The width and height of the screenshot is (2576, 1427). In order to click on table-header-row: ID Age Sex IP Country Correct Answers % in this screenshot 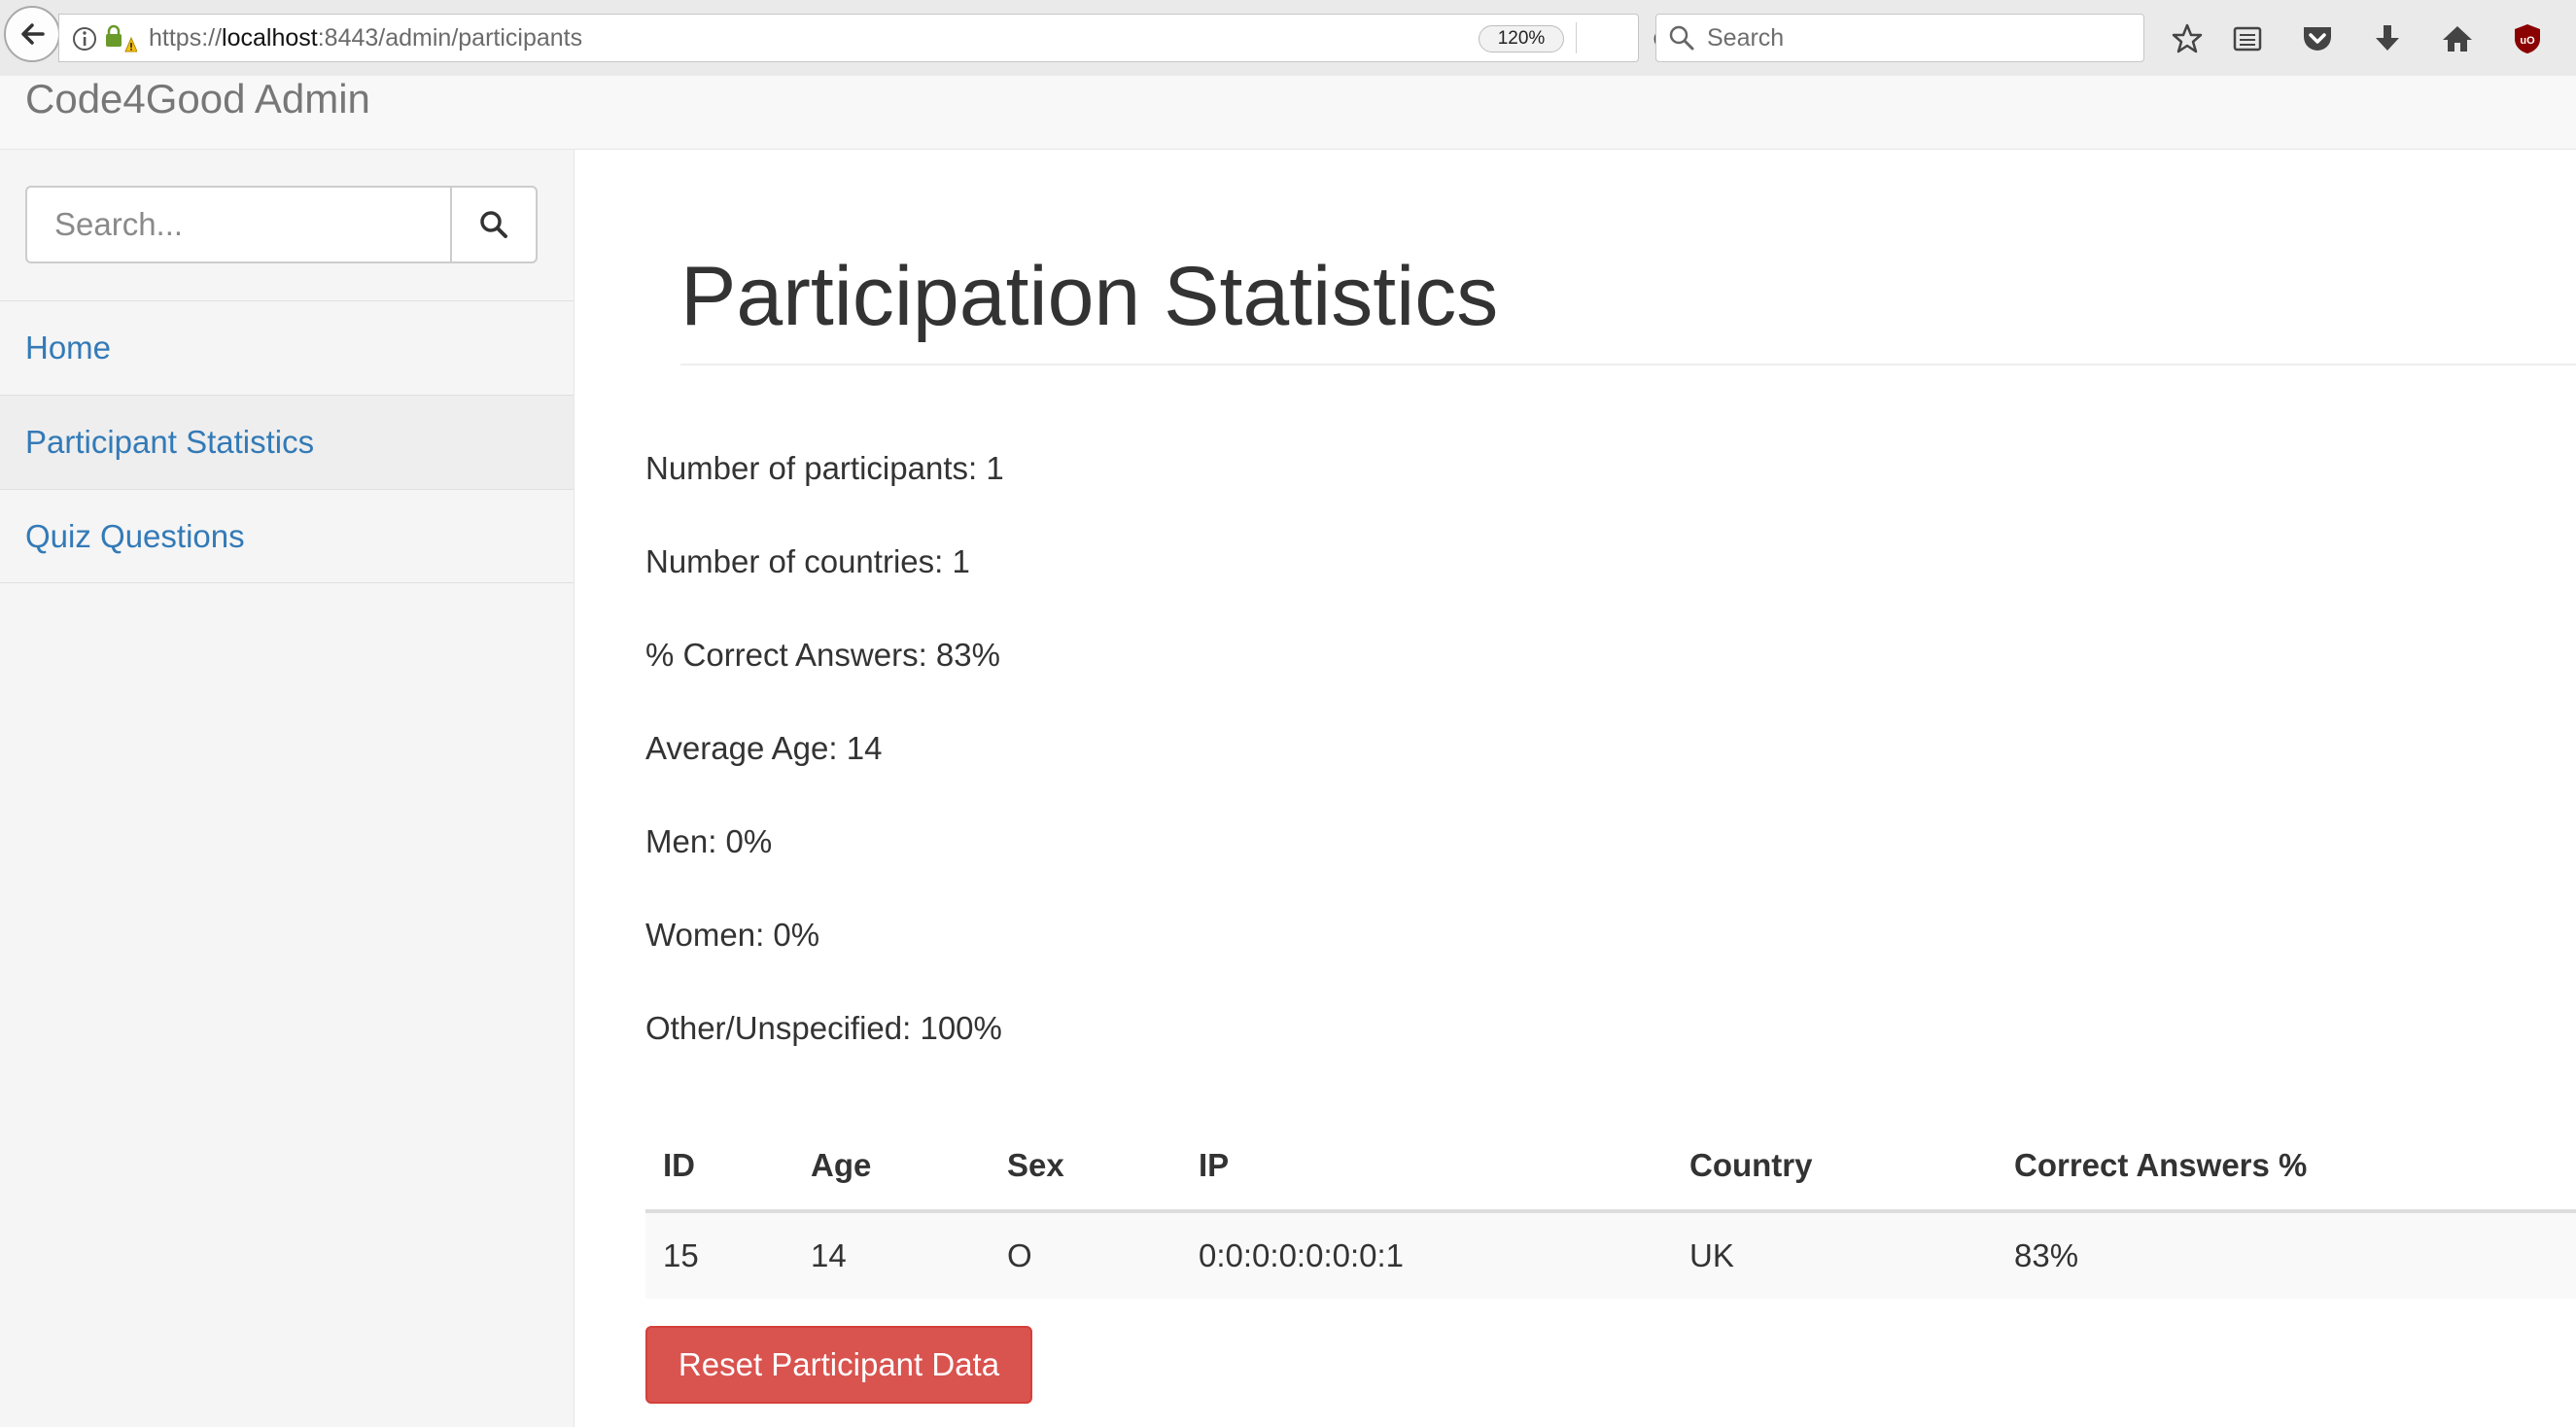, I will do `click(1610, 1167)`.